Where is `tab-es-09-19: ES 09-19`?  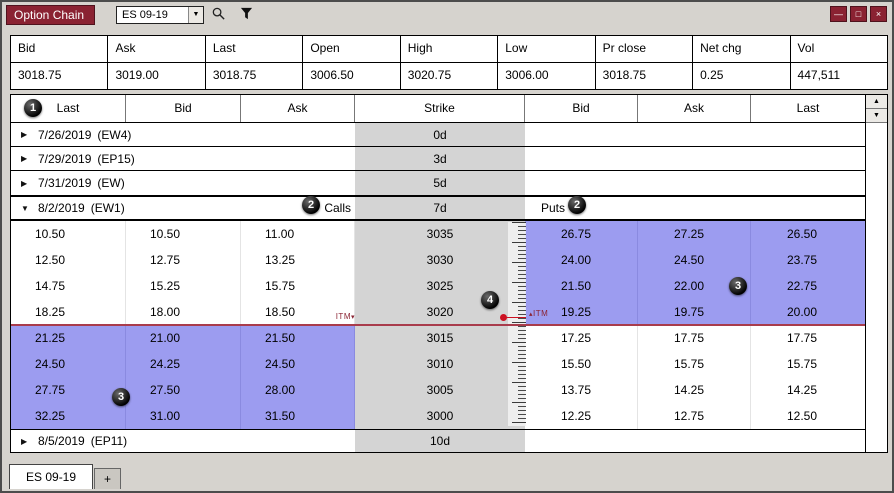 tab-es-09-19: ES 09-19 is located at coordinates (51, 476).